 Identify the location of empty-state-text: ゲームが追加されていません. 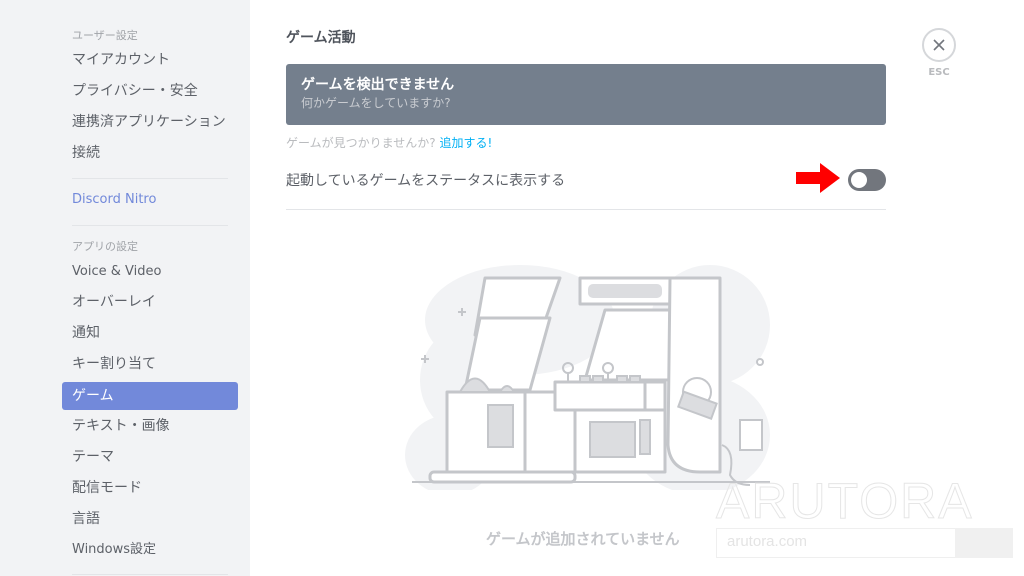
(583, 539).